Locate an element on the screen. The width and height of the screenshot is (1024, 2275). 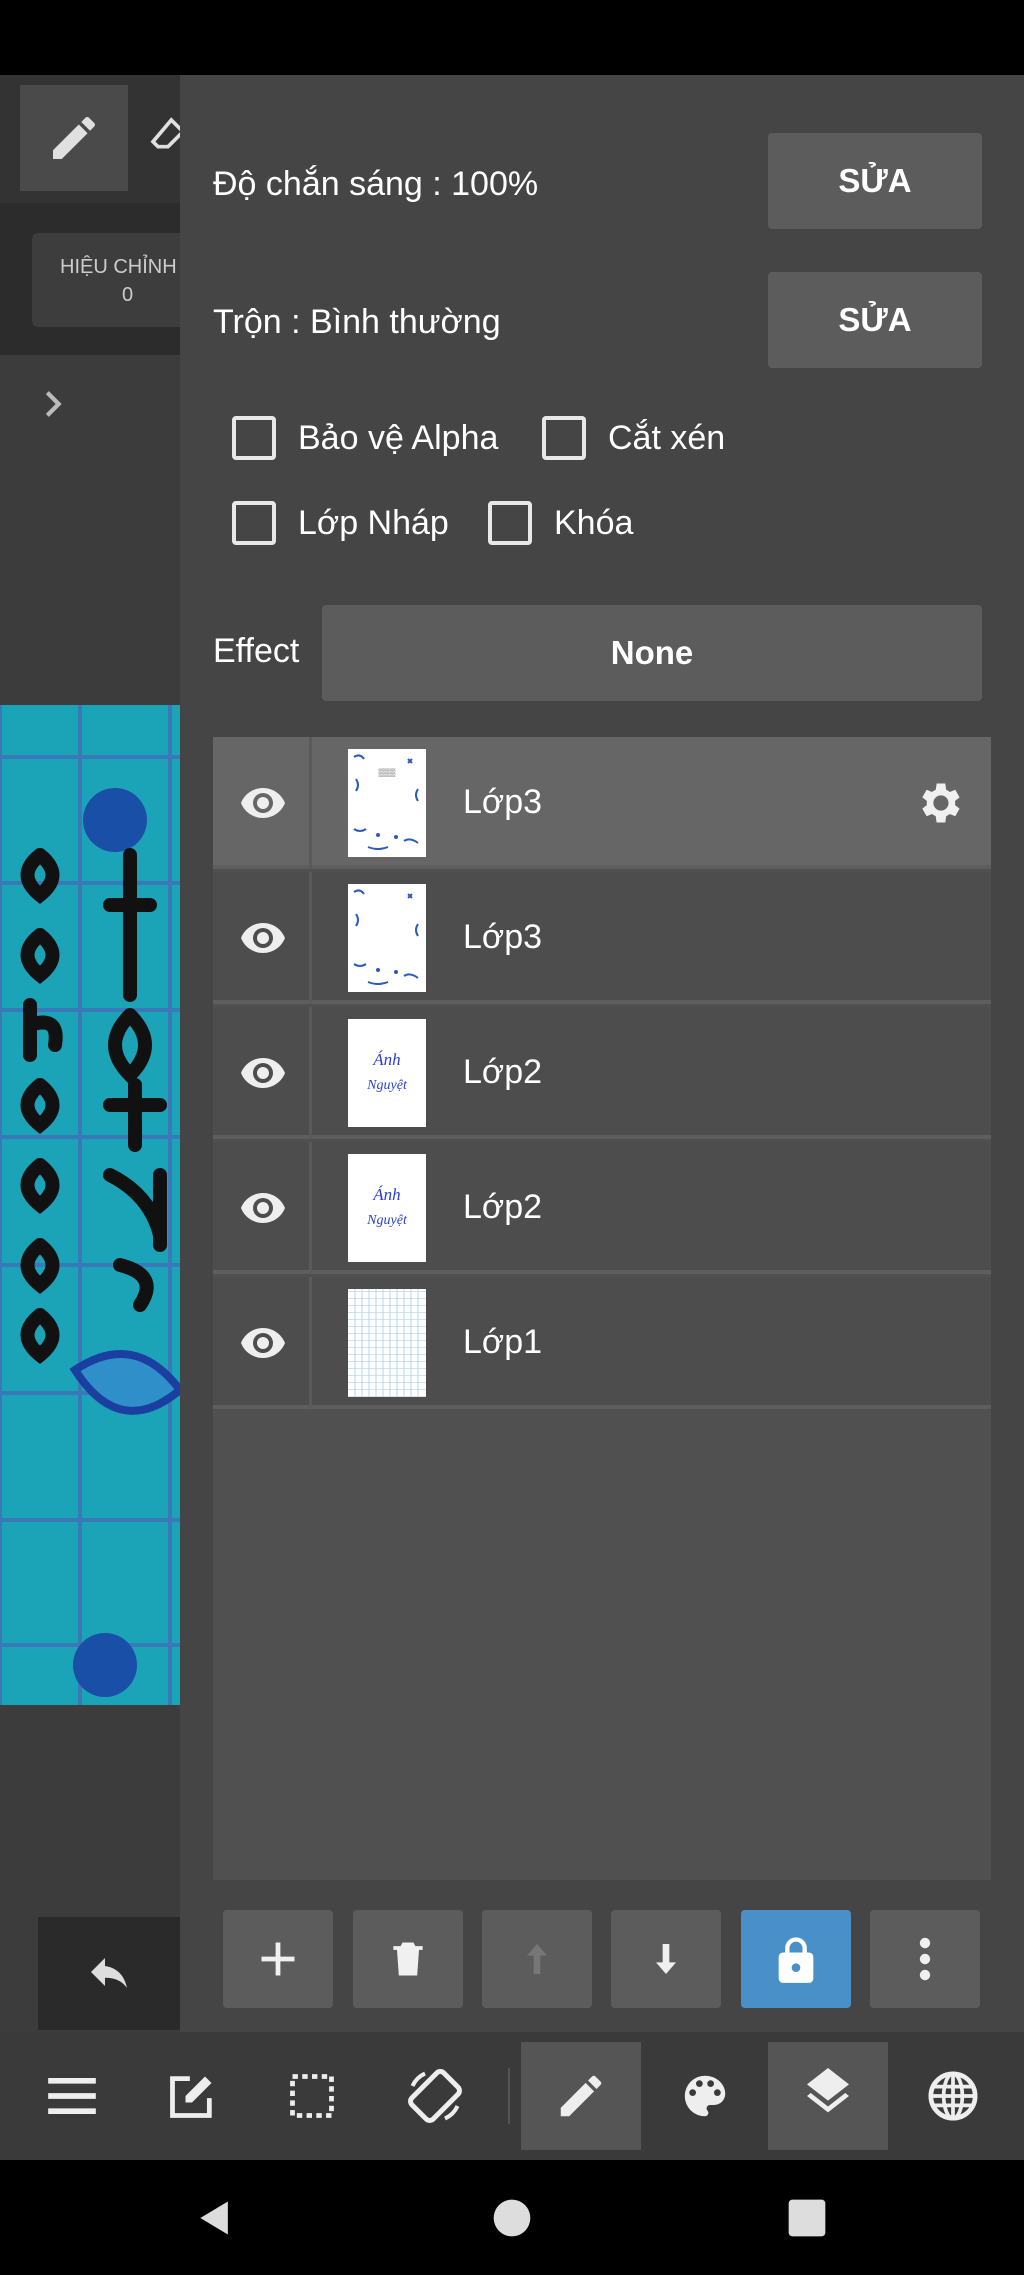
lock-checkbox: Khóa is located at coordinates (560, 523).